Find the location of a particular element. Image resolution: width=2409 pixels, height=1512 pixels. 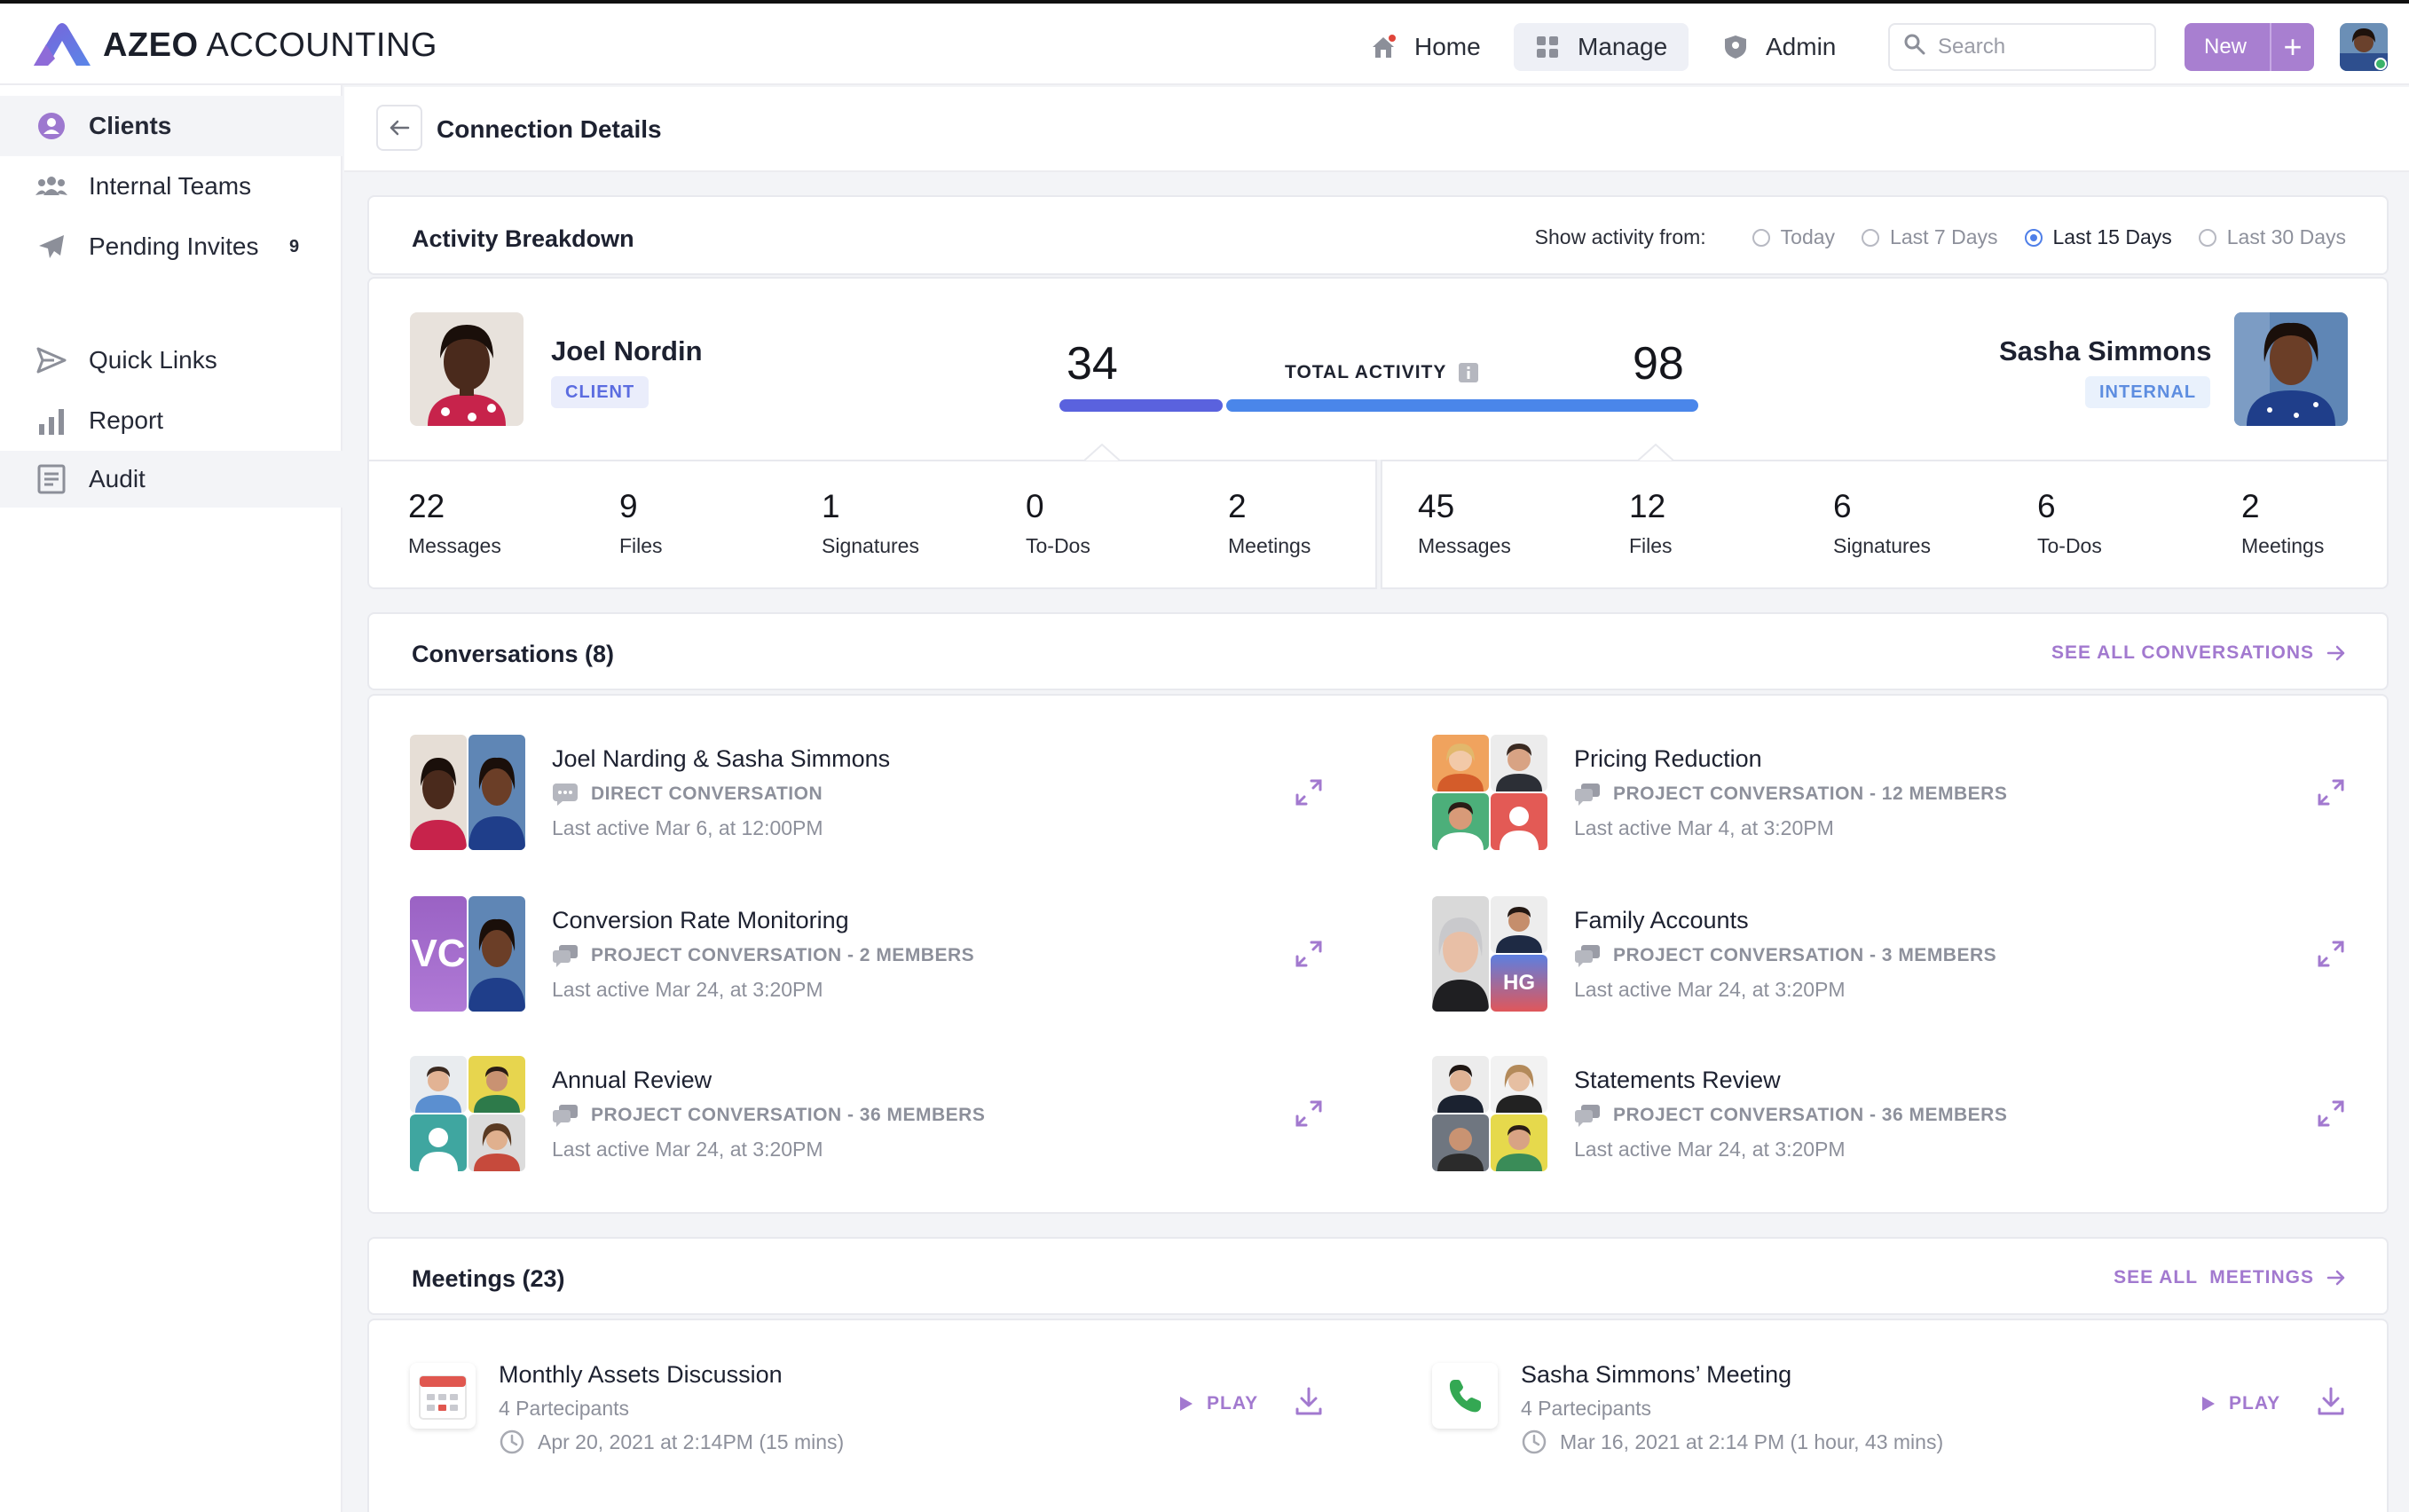

avatar-image is located at coordinates (2364, 47).